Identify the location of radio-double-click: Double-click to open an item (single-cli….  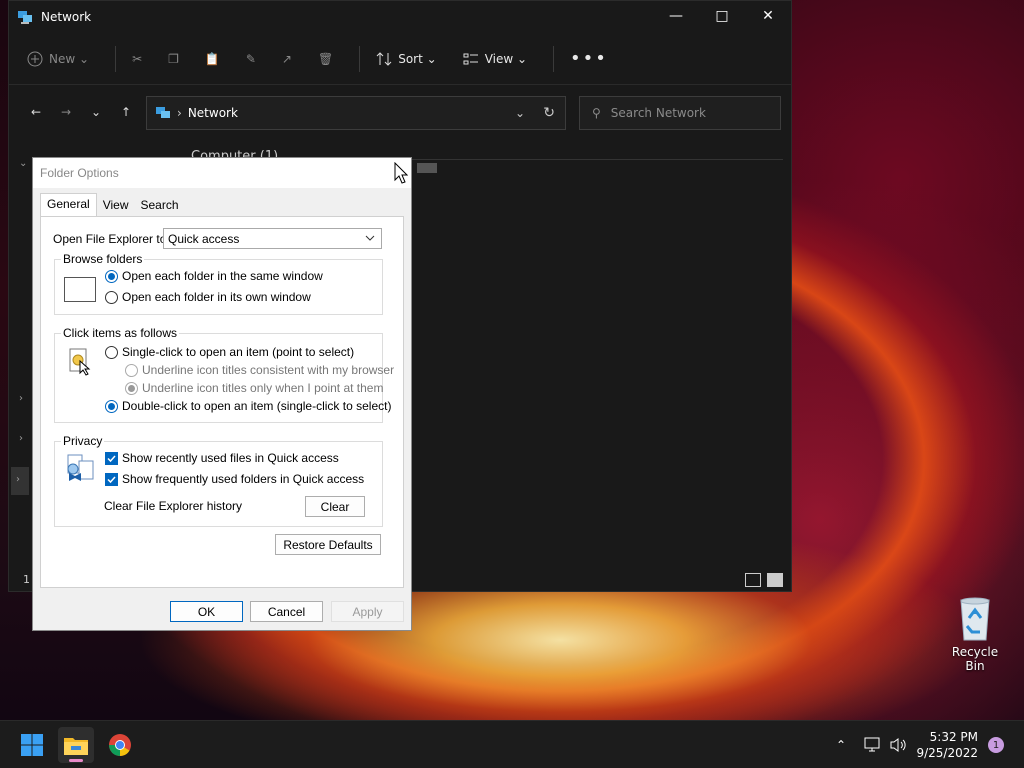
(248, 406).